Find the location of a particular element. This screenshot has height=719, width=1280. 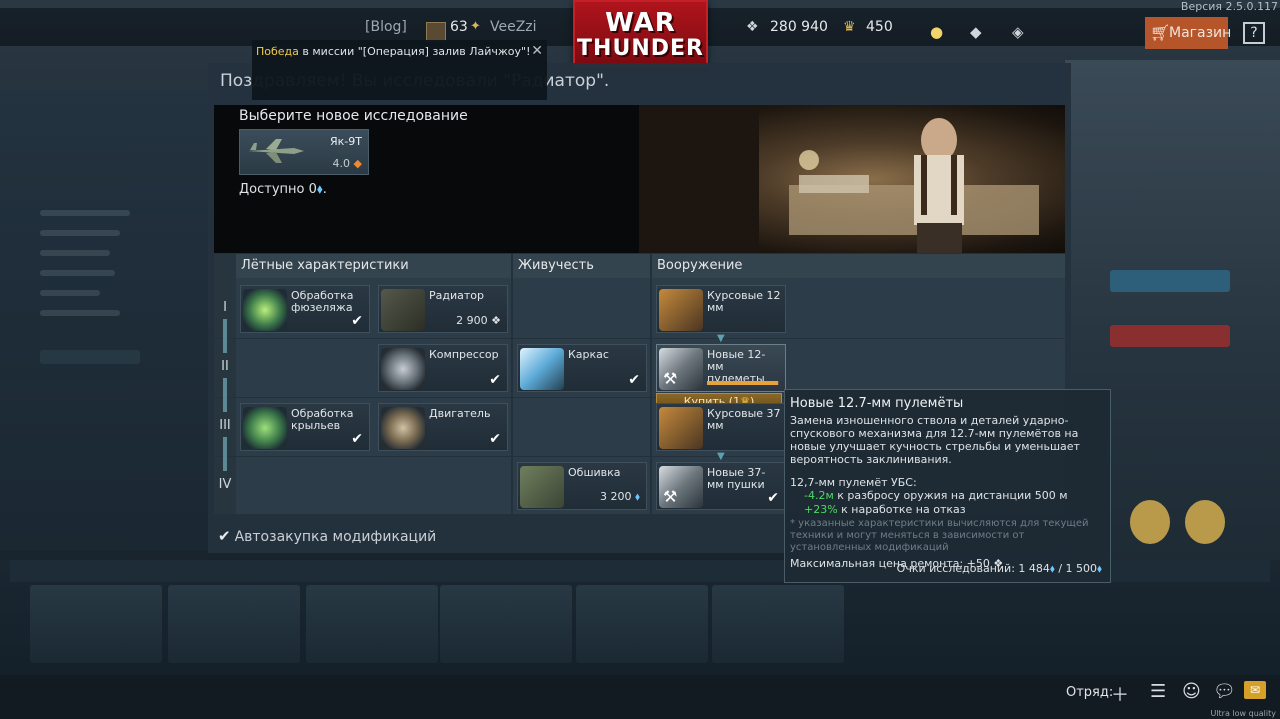

tooltip-research-points: Очки исследований: 1 484⬧ / 1 500⬧ is located at coordinates (999, 568).